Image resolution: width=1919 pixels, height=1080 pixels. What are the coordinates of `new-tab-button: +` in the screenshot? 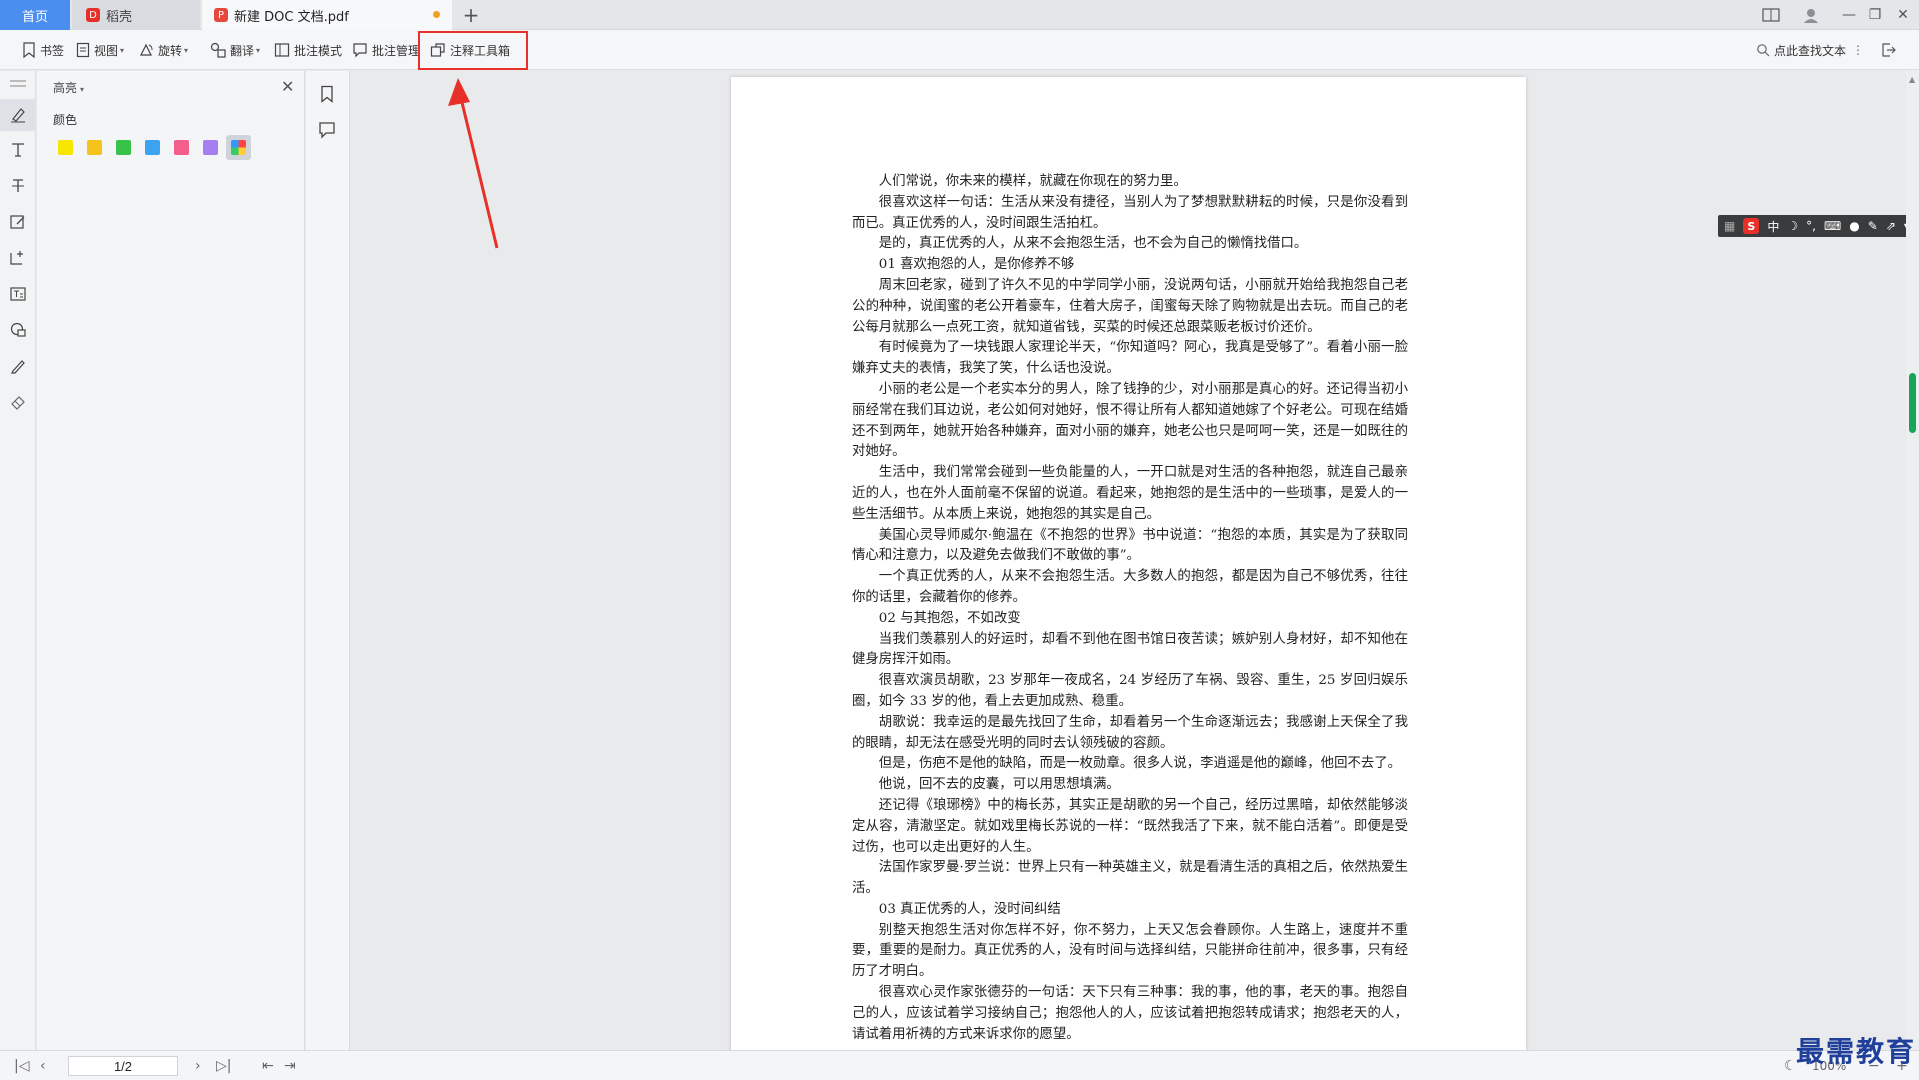 It's located at (471, 15).